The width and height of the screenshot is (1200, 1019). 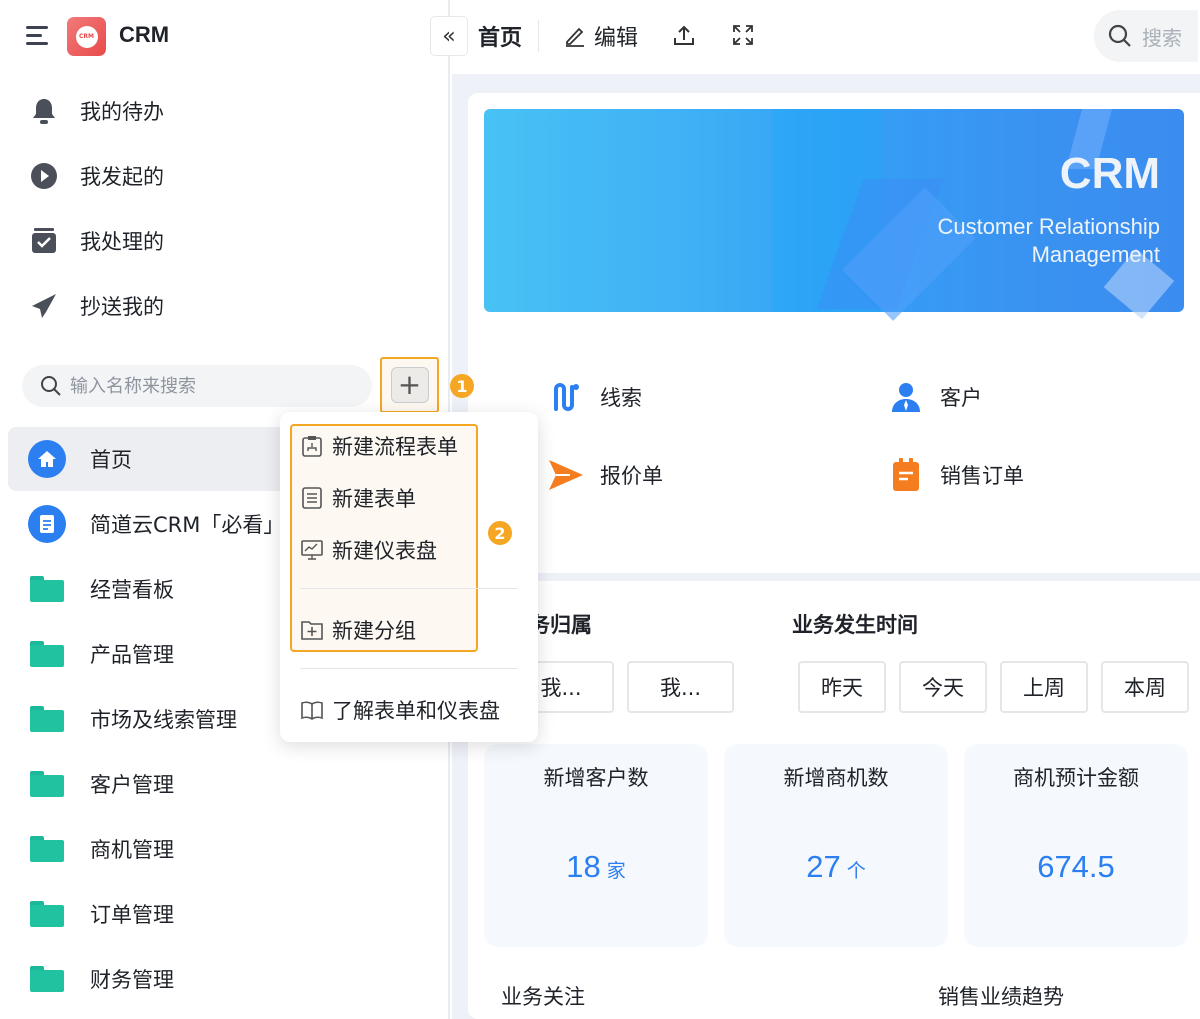 I want to click on upload-icon, so click(x=684, y=35).